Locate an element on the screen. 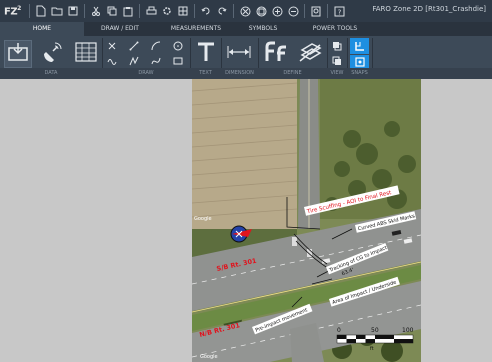 The width and height of the screenshot is (492, 362). draw-polyline-tool is located at coordinates (134, 60).